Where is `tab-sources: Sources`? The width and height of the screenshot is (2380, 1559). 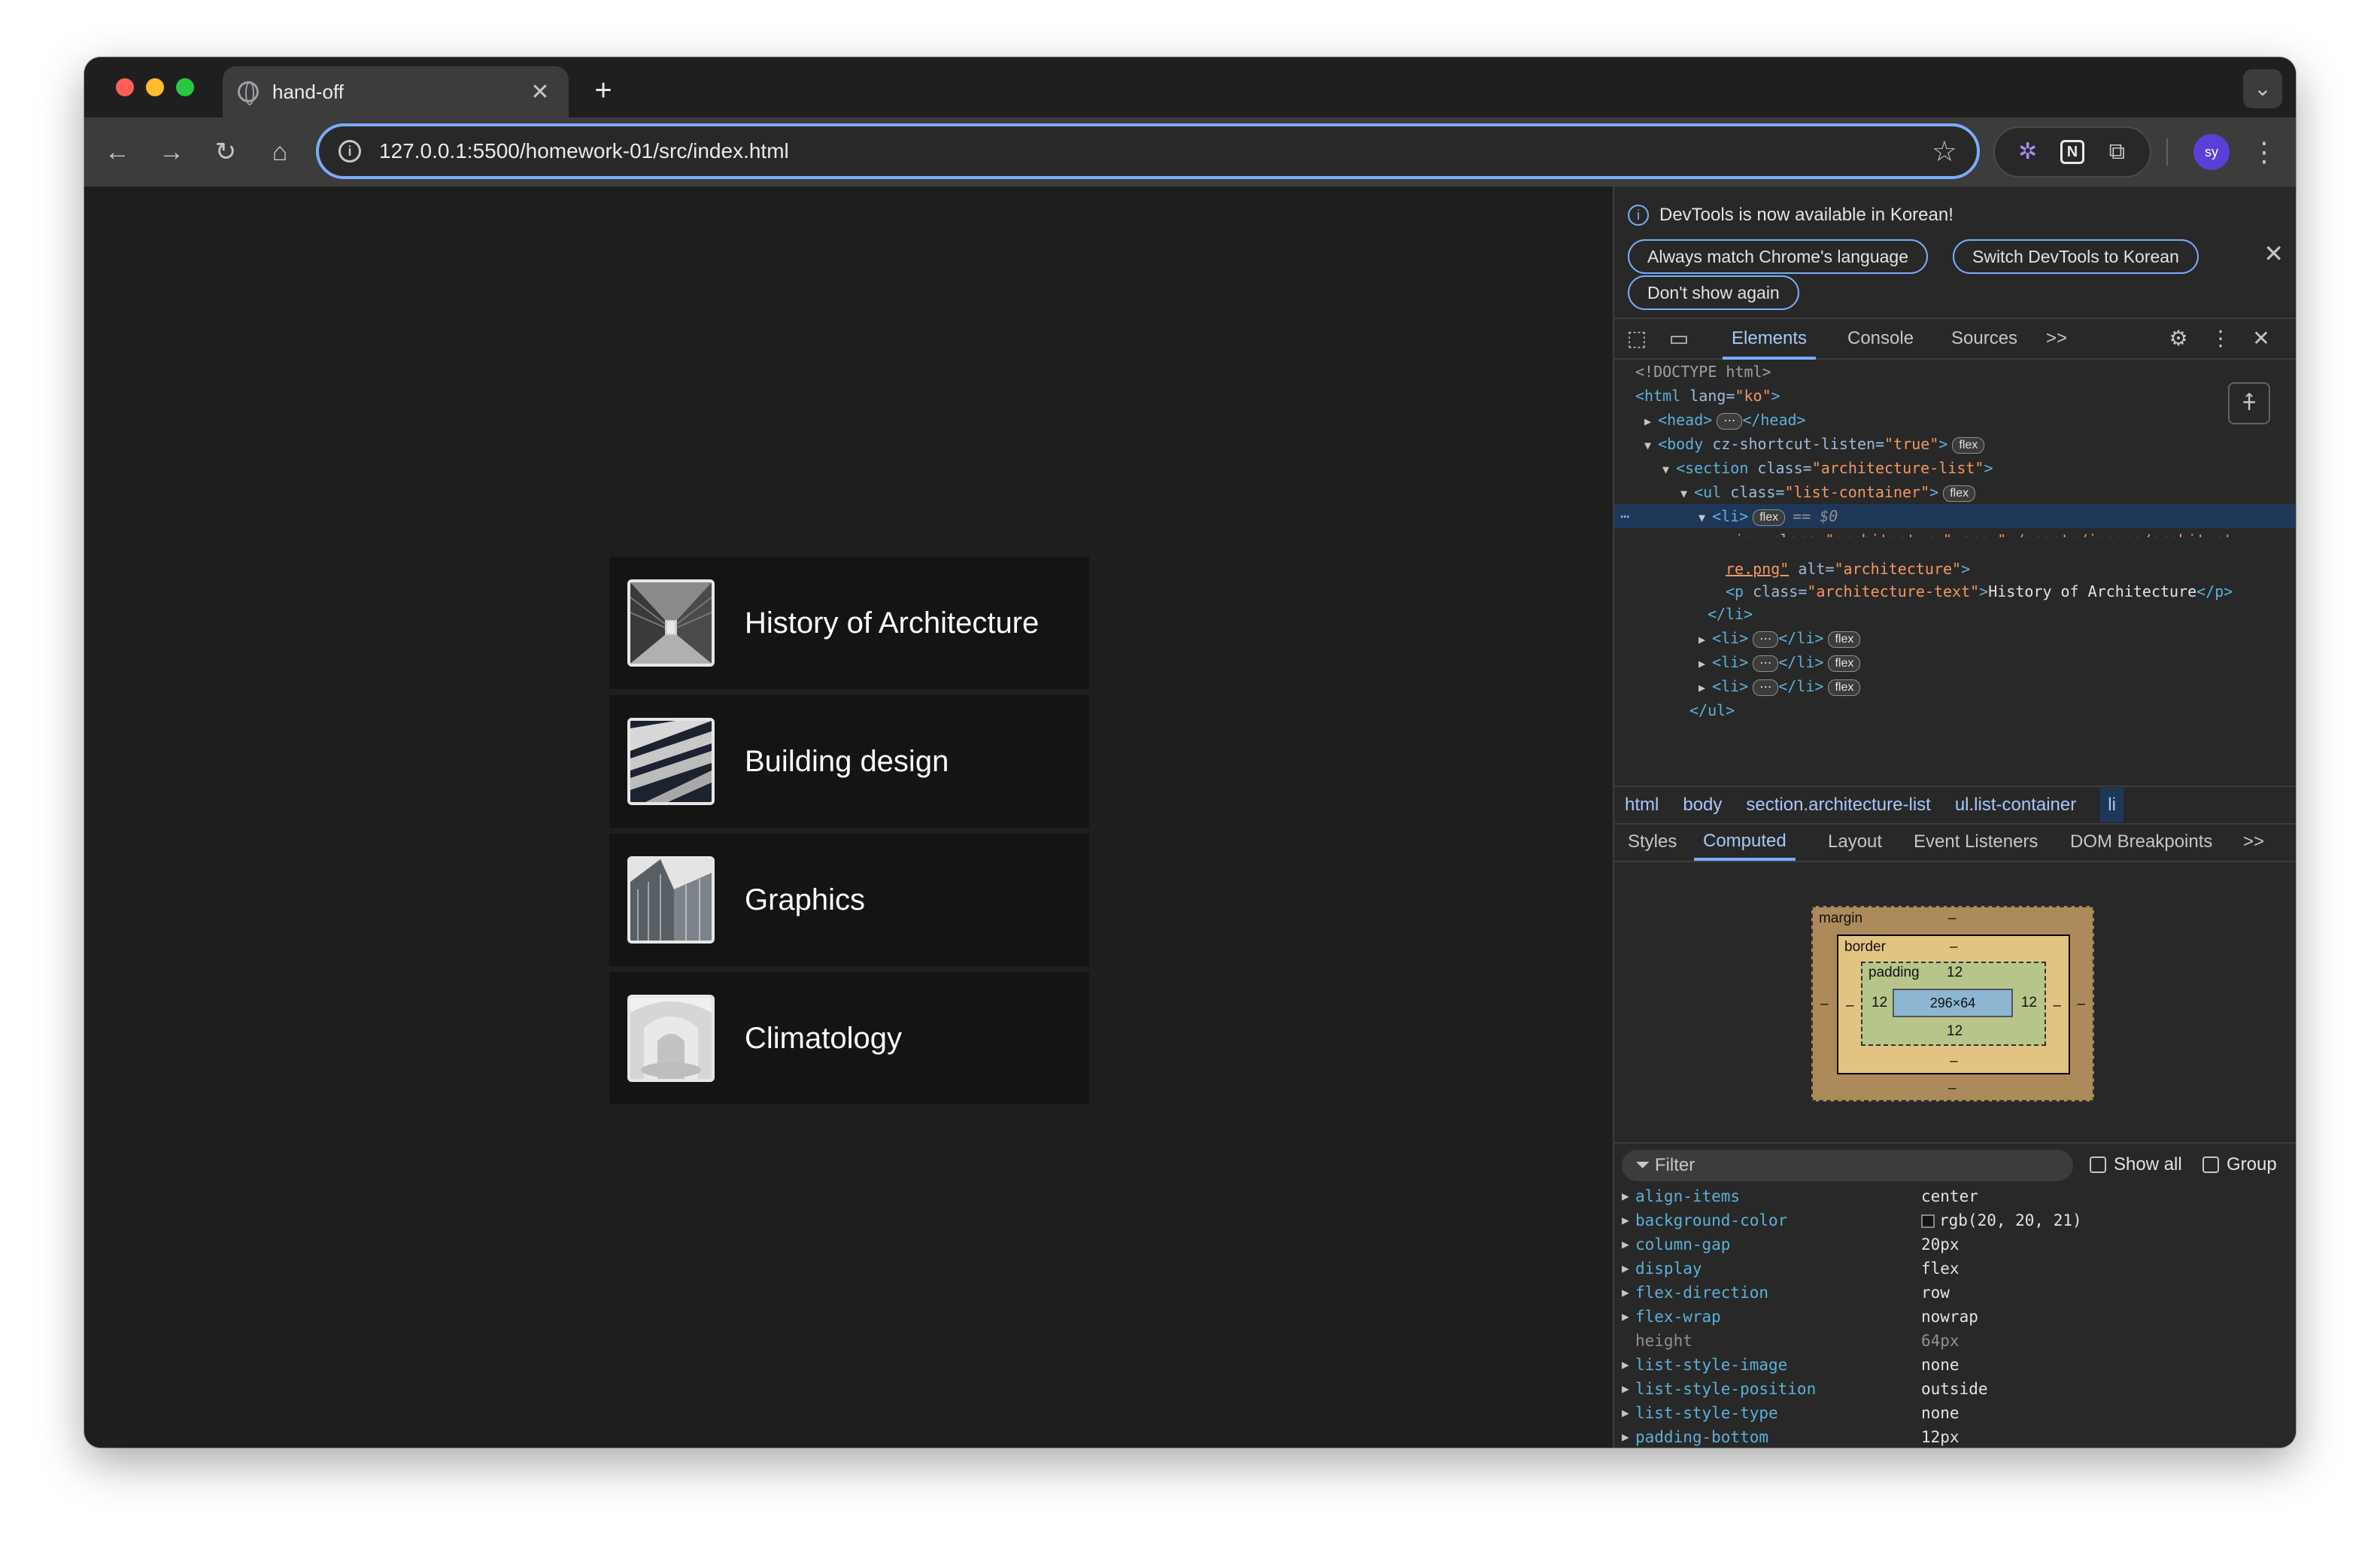
tab-sources: Sources is located at coordinates (1984, 339).